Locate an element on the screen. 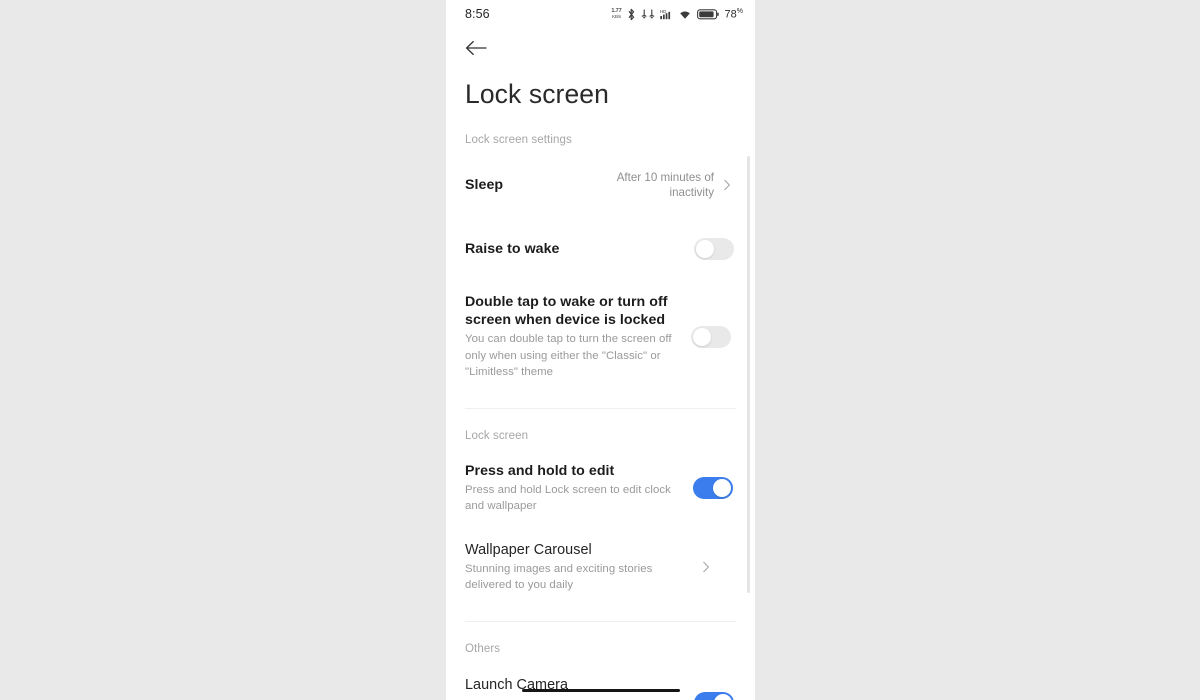  row-sleep-aside: After 10 minutes of inactivity is located at coordinates (672, 185).